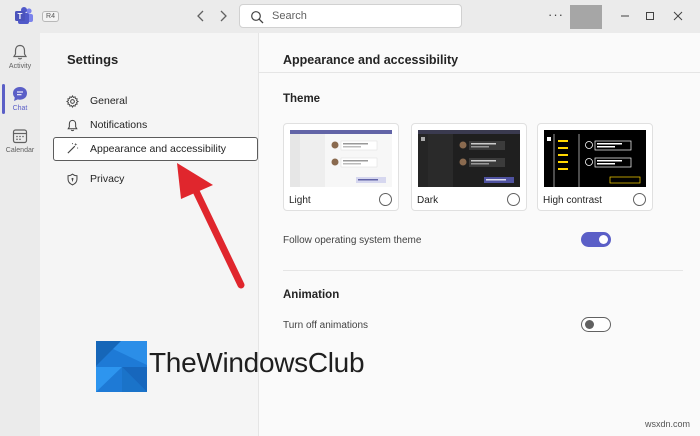 The width and height of the screenshot is (700, 436). Describe the element at coordinates (73, 148) in the screenshot. I see `magic-wand-icon` at that location.